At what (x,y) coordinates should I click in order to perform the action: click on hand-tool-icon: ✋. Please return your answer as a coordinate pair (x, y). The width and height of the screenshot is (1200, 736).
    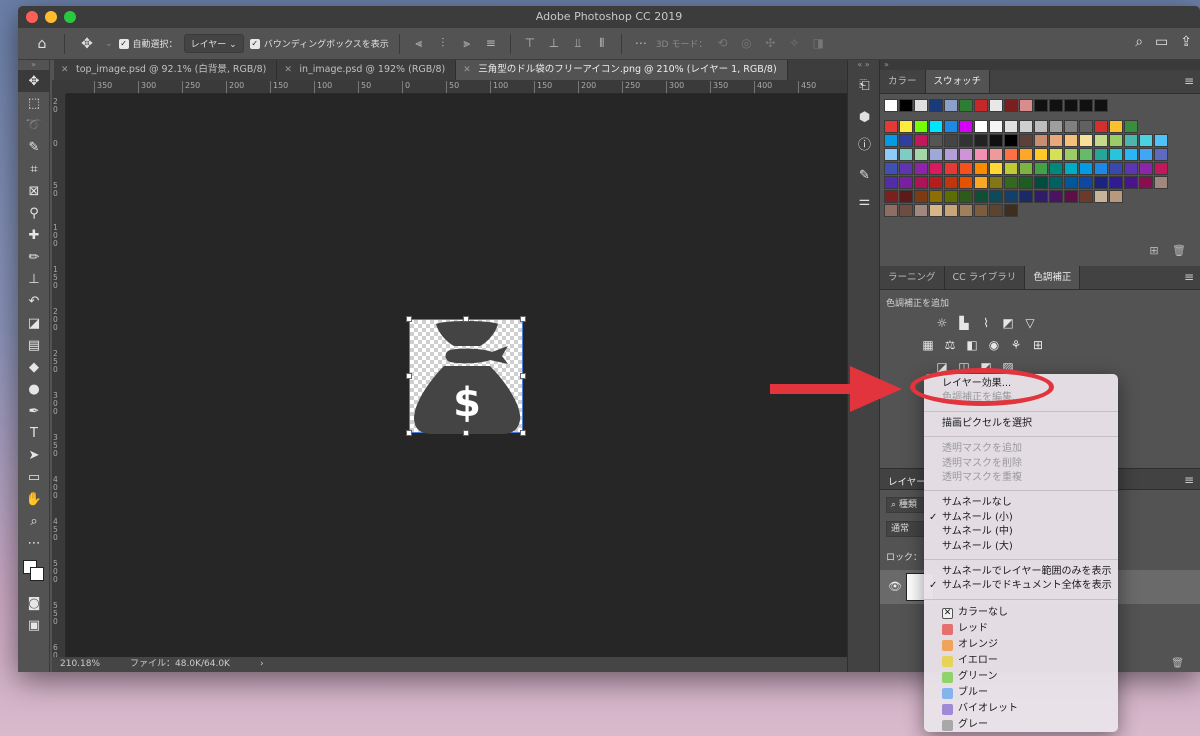
    Looking at the image, I should click on (34, 499).